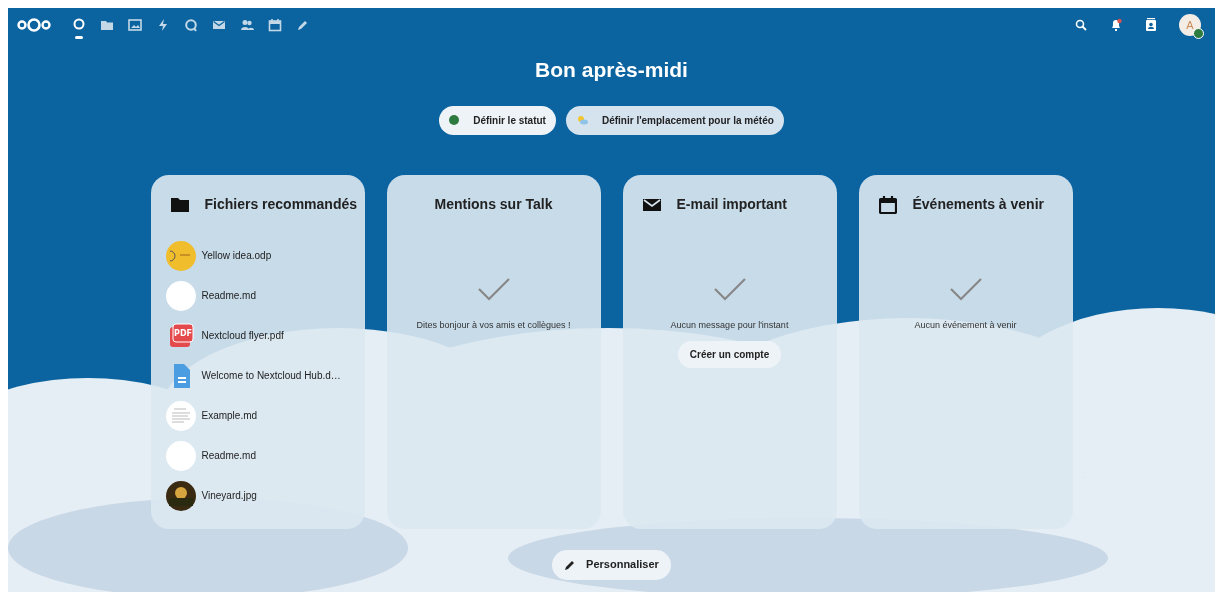 This screenshot has height=592, width=1215. Describe the element at coordinates (257, 335) in the screenshot. I see `file-item: PDF Nextcloud flyer.pdf` at that location.